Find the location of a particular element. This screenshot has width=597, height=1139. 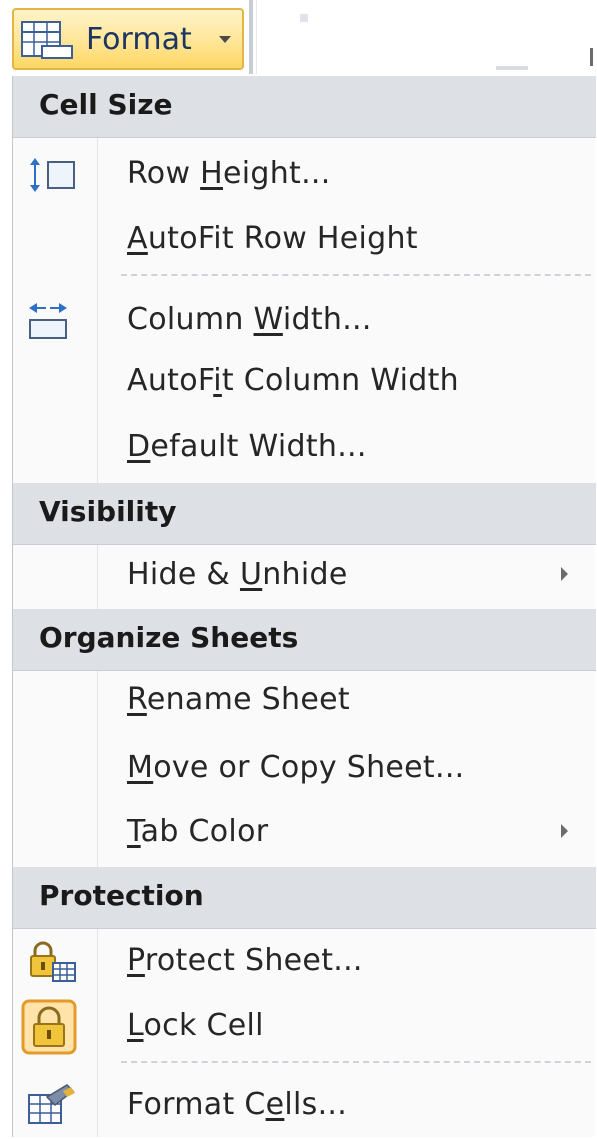

section-title: Cell Size is located at coordinates (106, 104).